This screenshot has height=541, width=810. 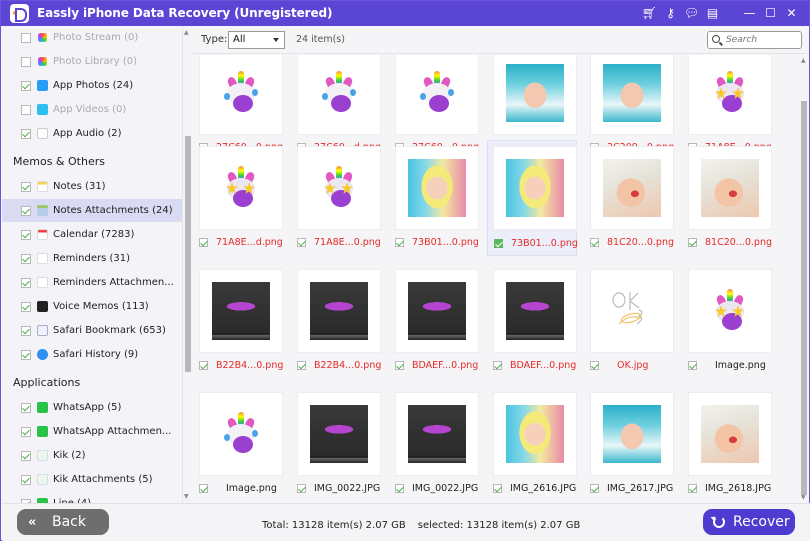 I want to click on file-item: OK.jpg, so click(x=629, y=321).